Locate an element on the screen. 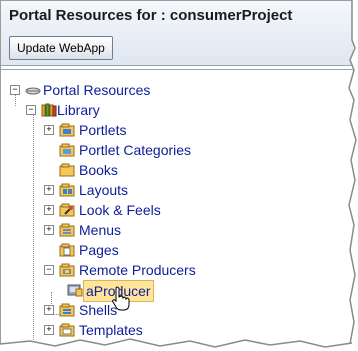 This screenshot has width=358, height=351. menus-icon is located at coordinates (67, 230).